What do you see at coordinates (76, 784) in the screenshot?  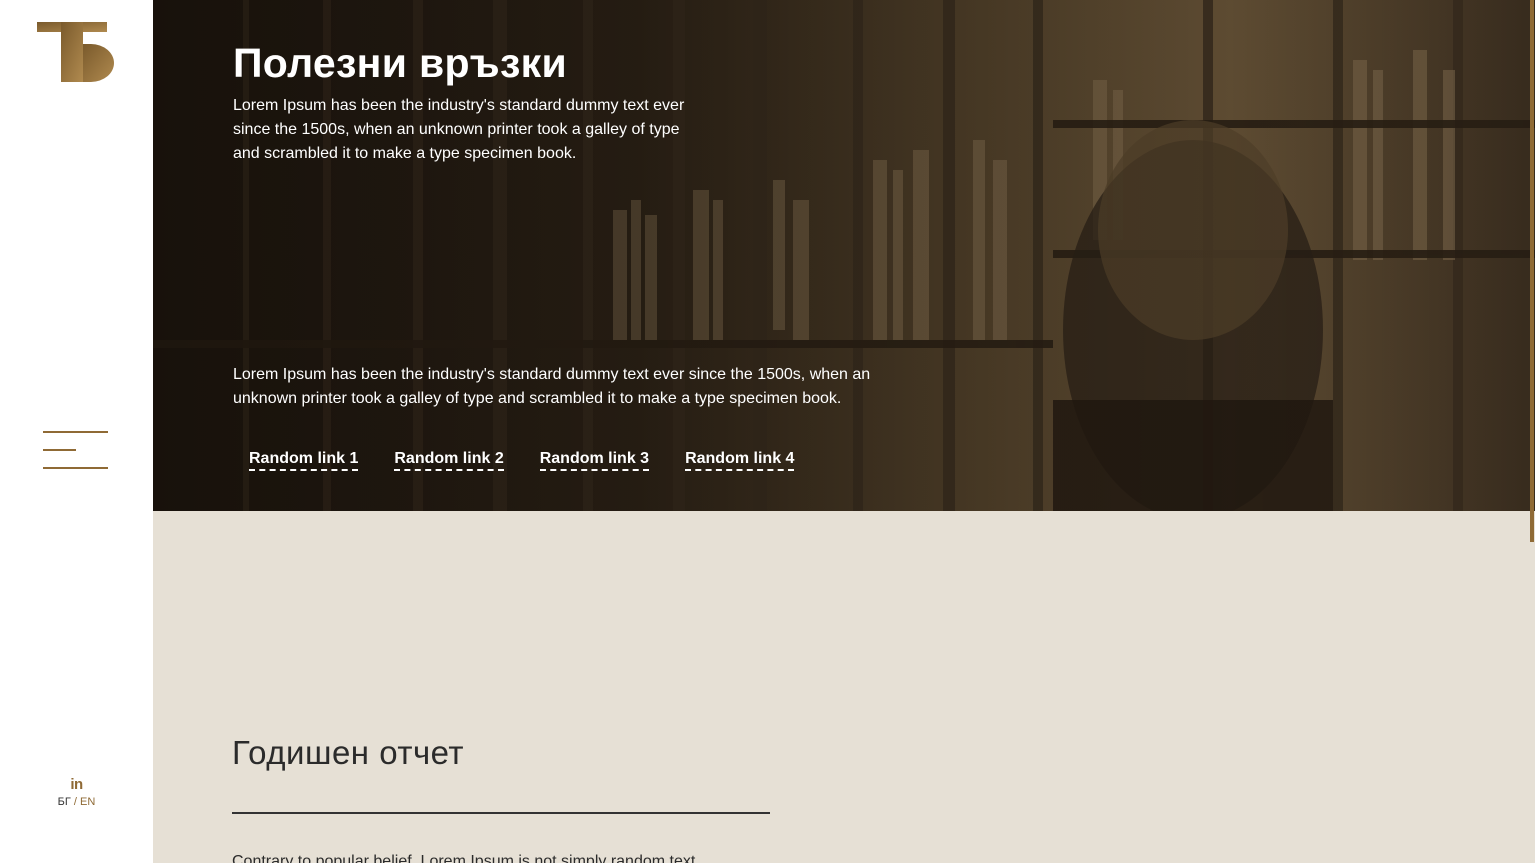 I see `linkedin-icon: in` at bounding box center [76, 784].